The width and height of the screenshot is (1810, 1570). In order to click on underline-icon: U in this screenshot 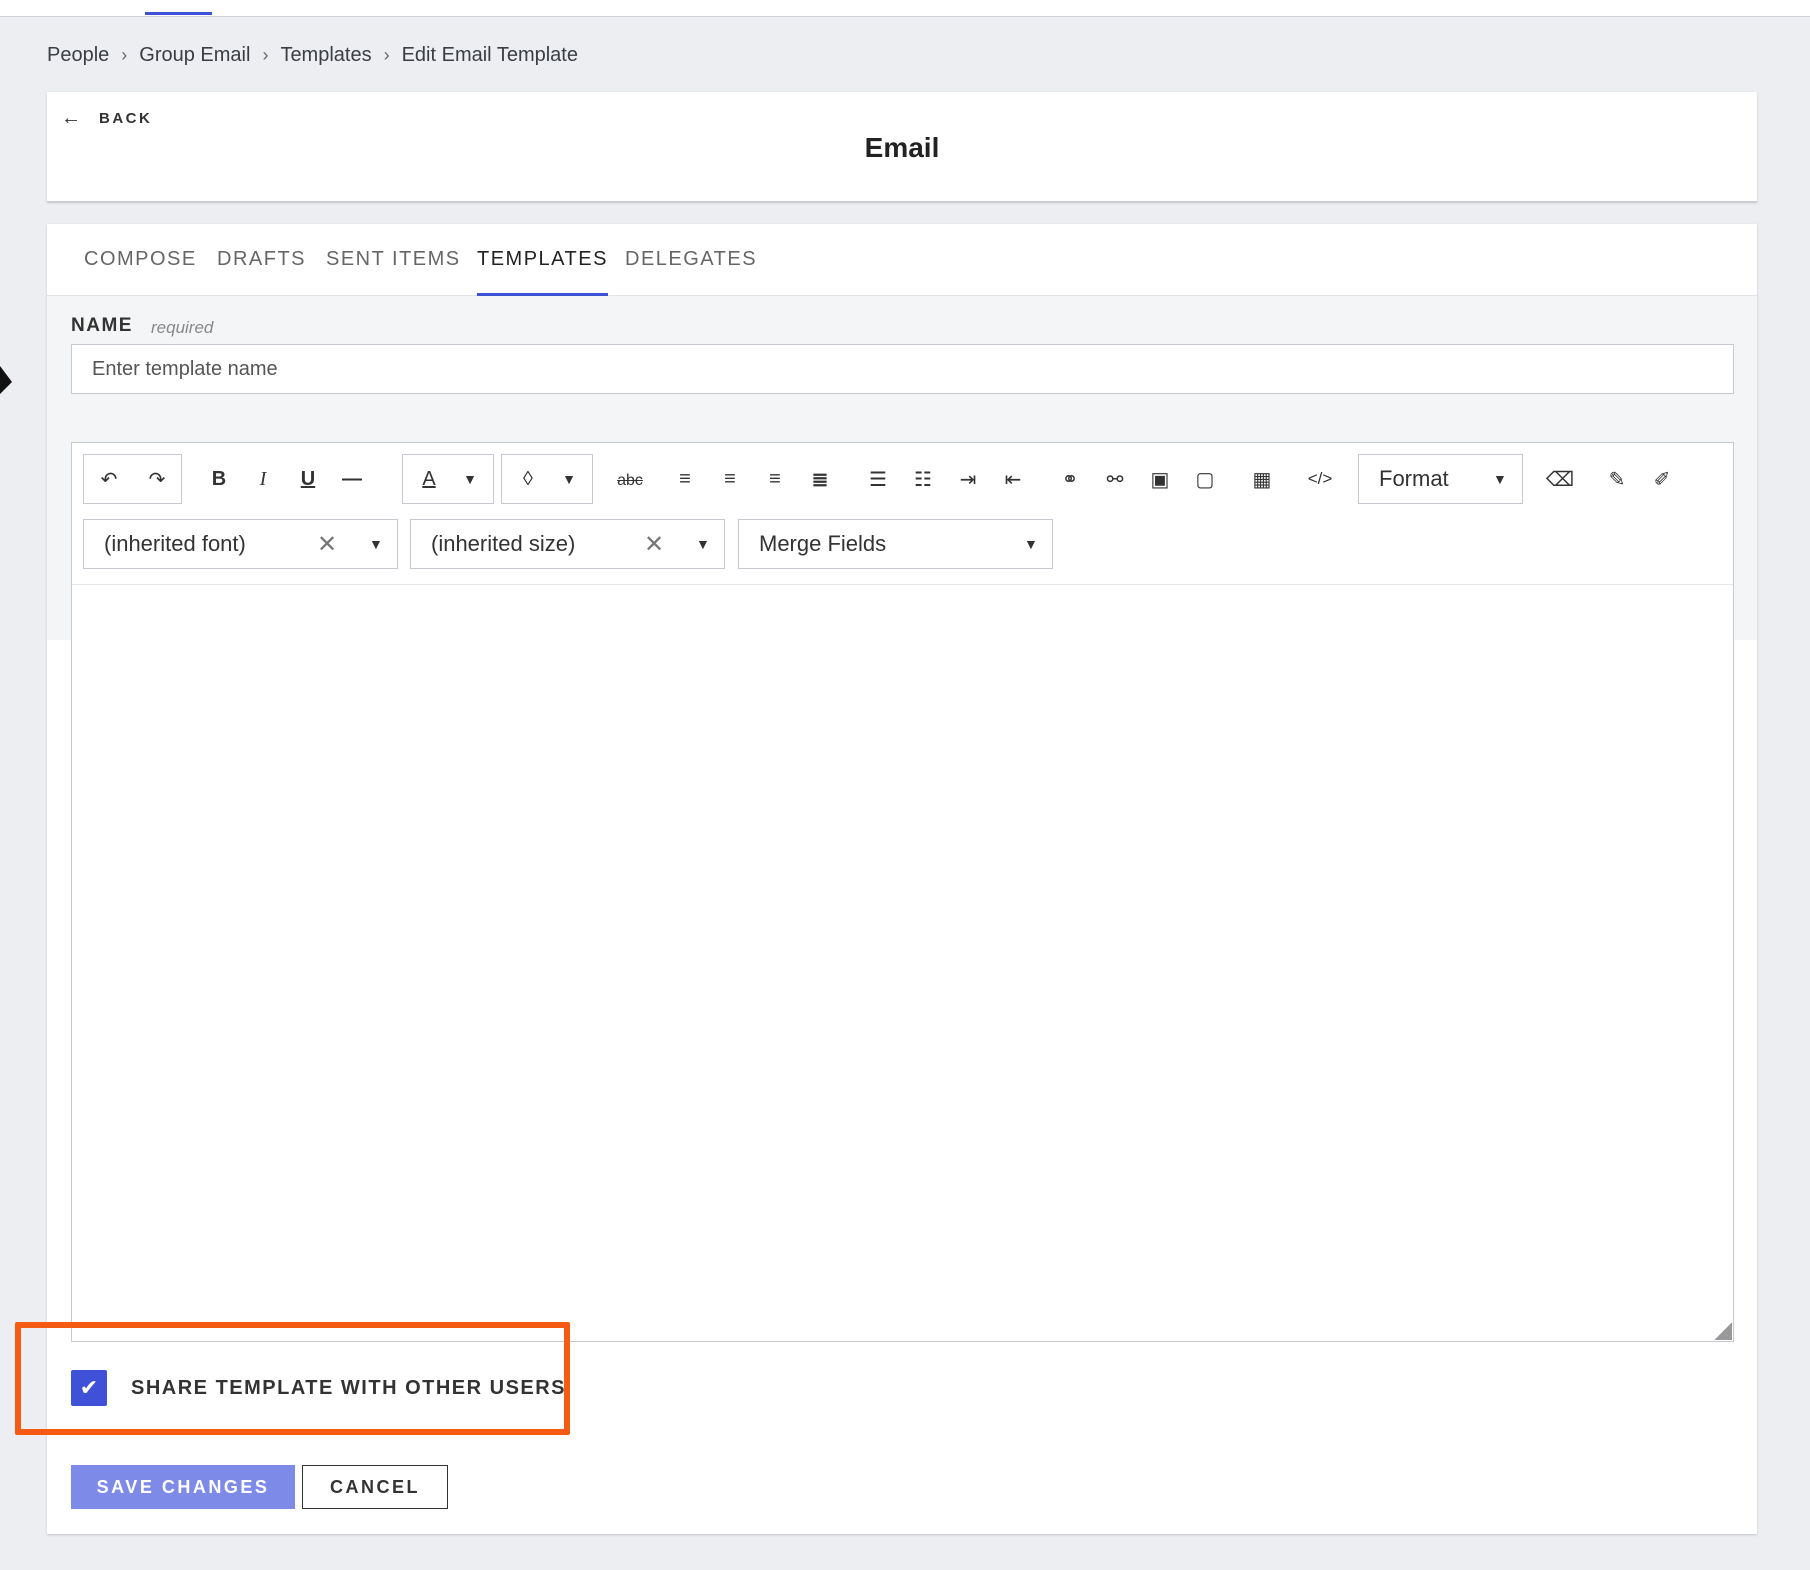, I will do `click(308, 479)`.